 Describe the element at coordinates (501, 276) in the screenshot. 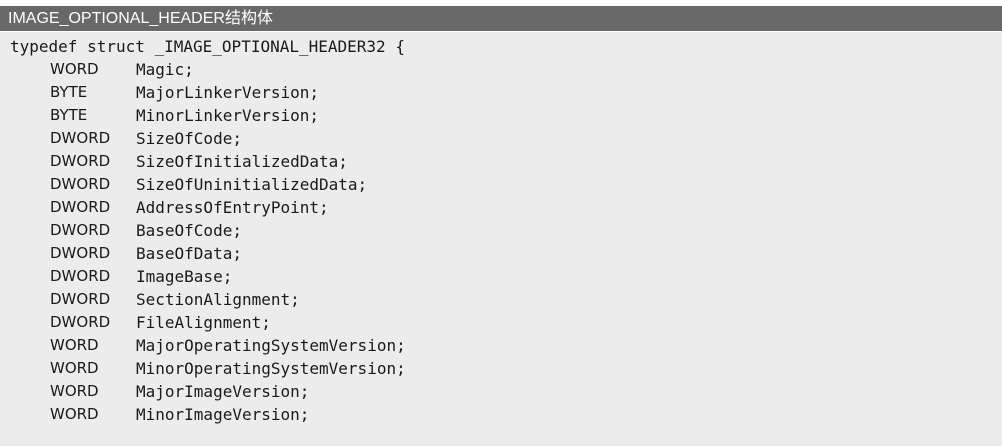

I see `struct-member-line: DWORD ImageBase;` at that location.